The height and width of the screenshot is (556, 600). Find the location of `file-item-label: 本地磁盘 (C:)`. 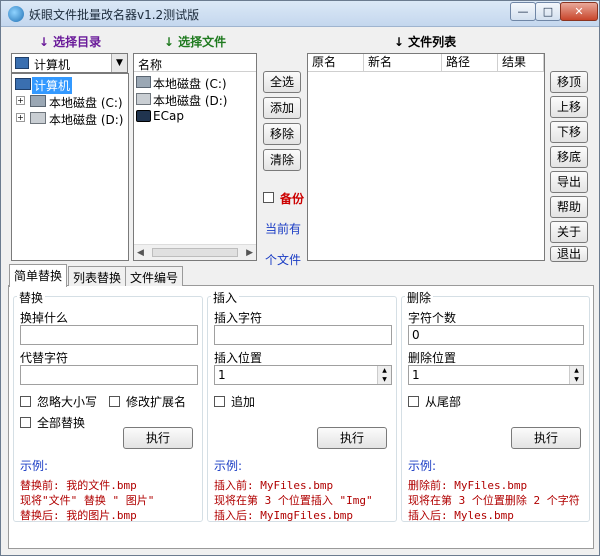

file-item-label: 本地磁盘 (C:) is located at coordinates (190, 84).